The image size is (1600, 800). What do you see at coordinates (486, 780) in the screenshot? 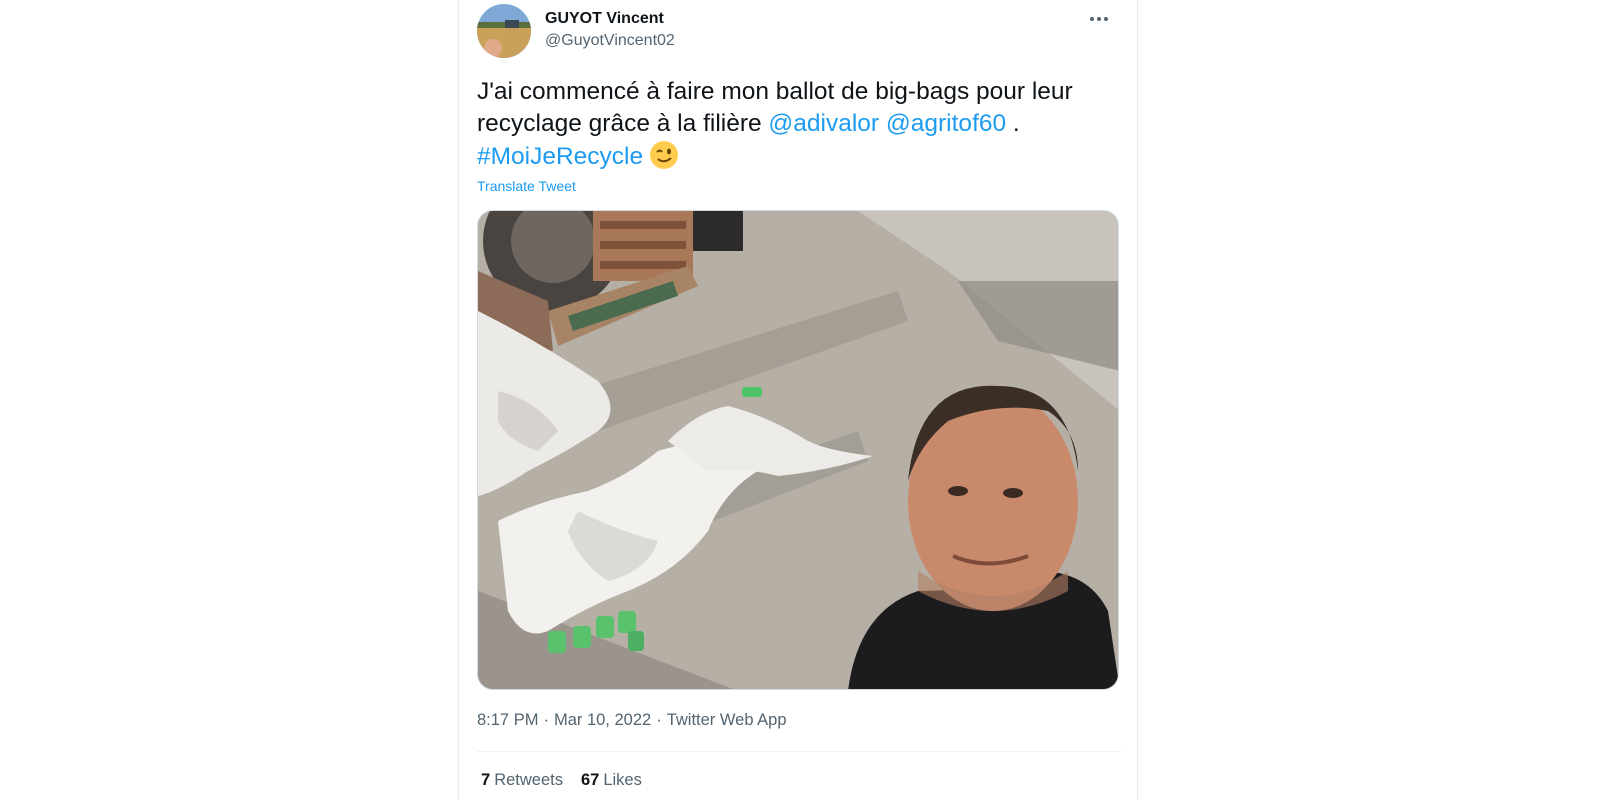
I see `retweets-count: 7` at bounding box center [486, 780].